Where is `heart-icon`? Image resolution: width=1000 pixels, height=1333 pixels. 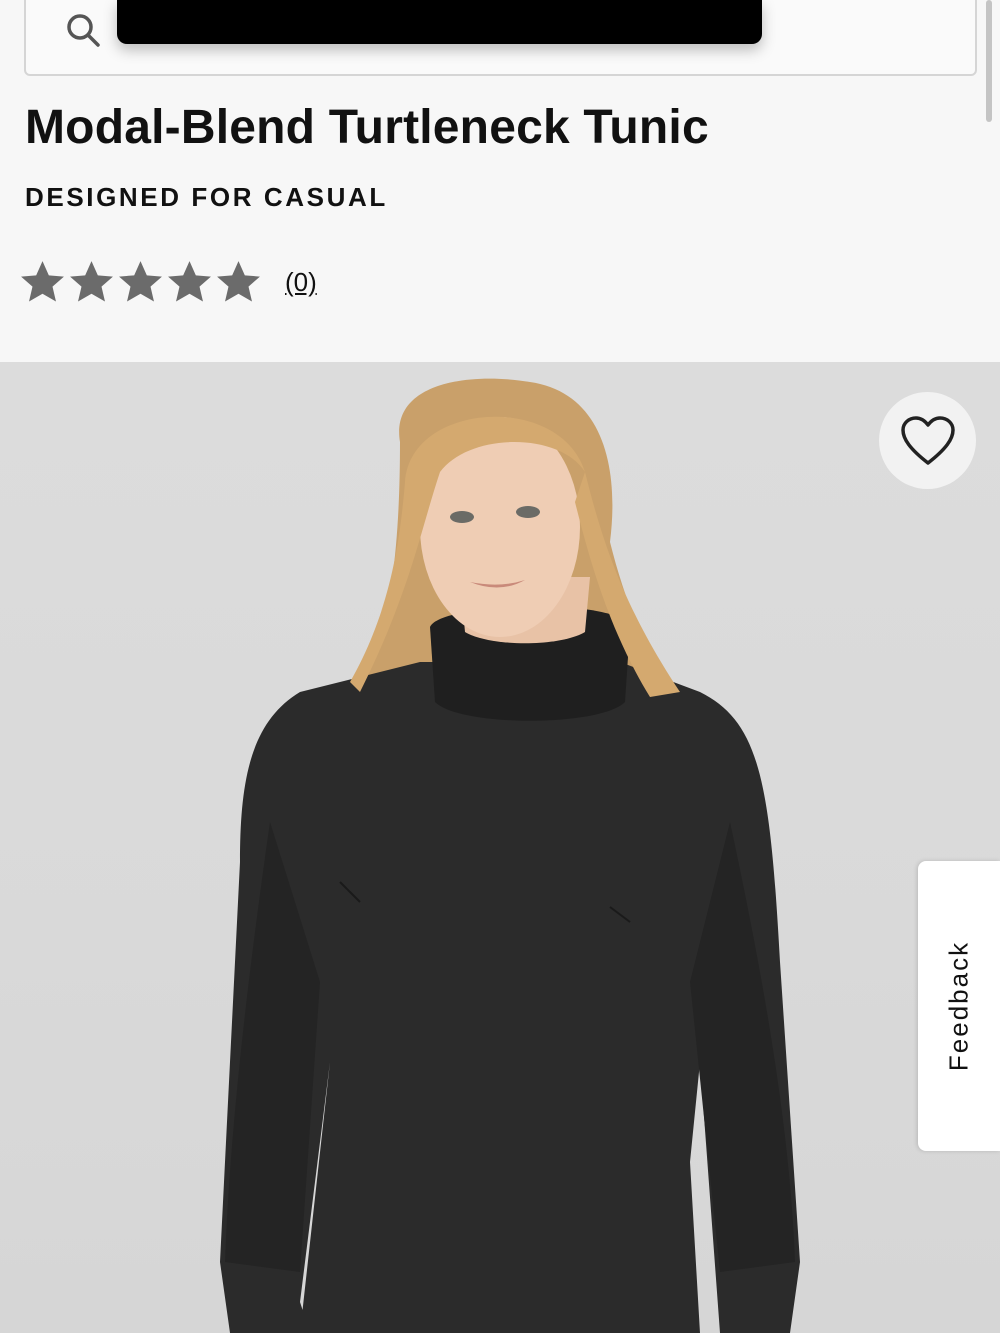 heart-icon is located at coordinates (927, 440).